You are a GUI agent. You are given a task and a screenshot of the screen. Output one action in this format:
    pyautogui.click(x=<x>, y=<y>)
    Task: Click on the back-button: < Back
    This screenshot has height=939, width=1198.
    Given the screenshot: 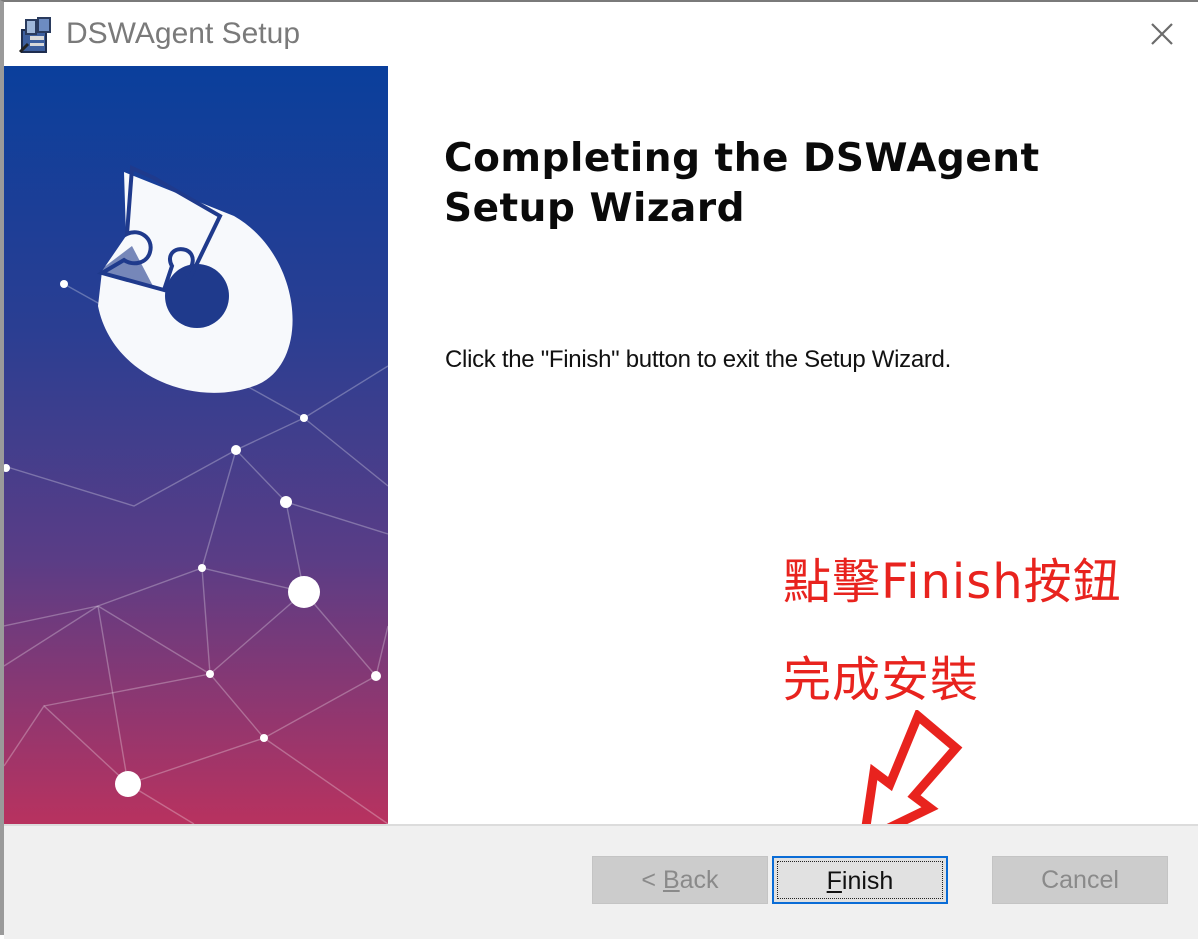 What is the action you would take?
    pyautogui.click(x=680, y=880)
    